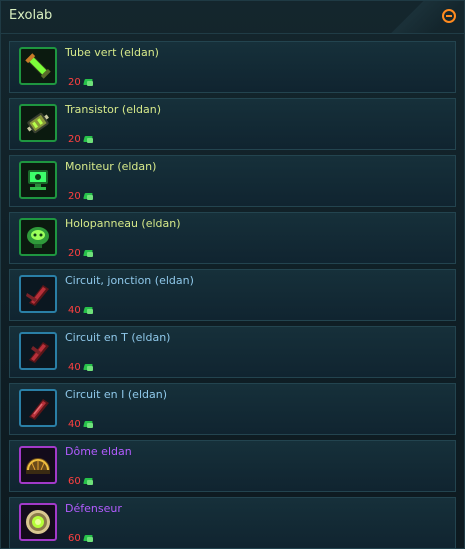  What do you see at coordinates (232, 67) in the screenshot?
I see `list-item: Tube vert (eldan) 20` at bounding box center [232, 67].